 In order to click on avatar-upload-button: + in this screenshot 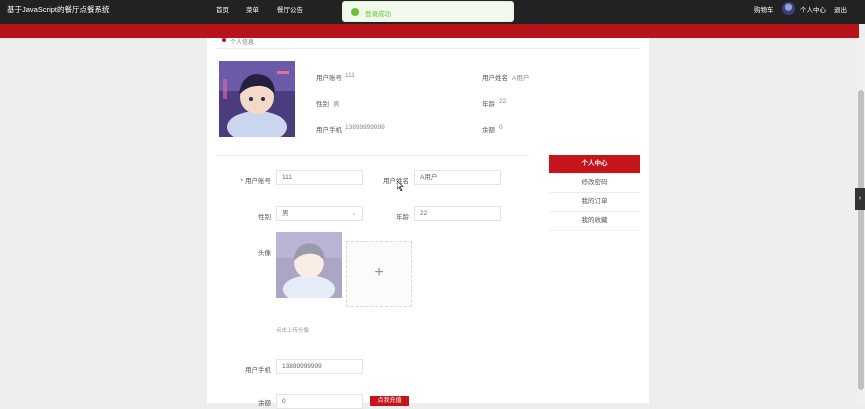, I will do `click(379, 274)`.